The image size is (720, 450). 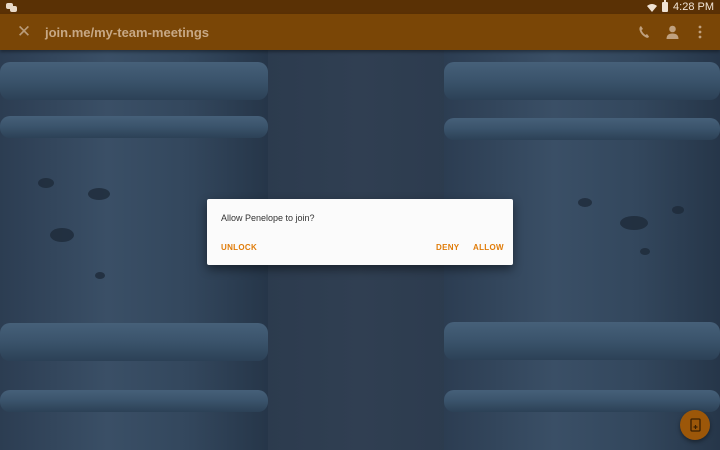 I want to click on allow-button: ALLOW, so click(x=488, y=247).